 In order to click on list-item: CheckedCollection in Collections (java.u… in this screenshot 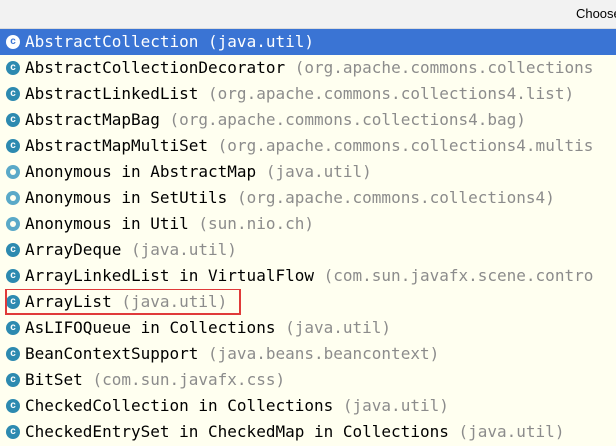, I will do `click(308, 406)`.